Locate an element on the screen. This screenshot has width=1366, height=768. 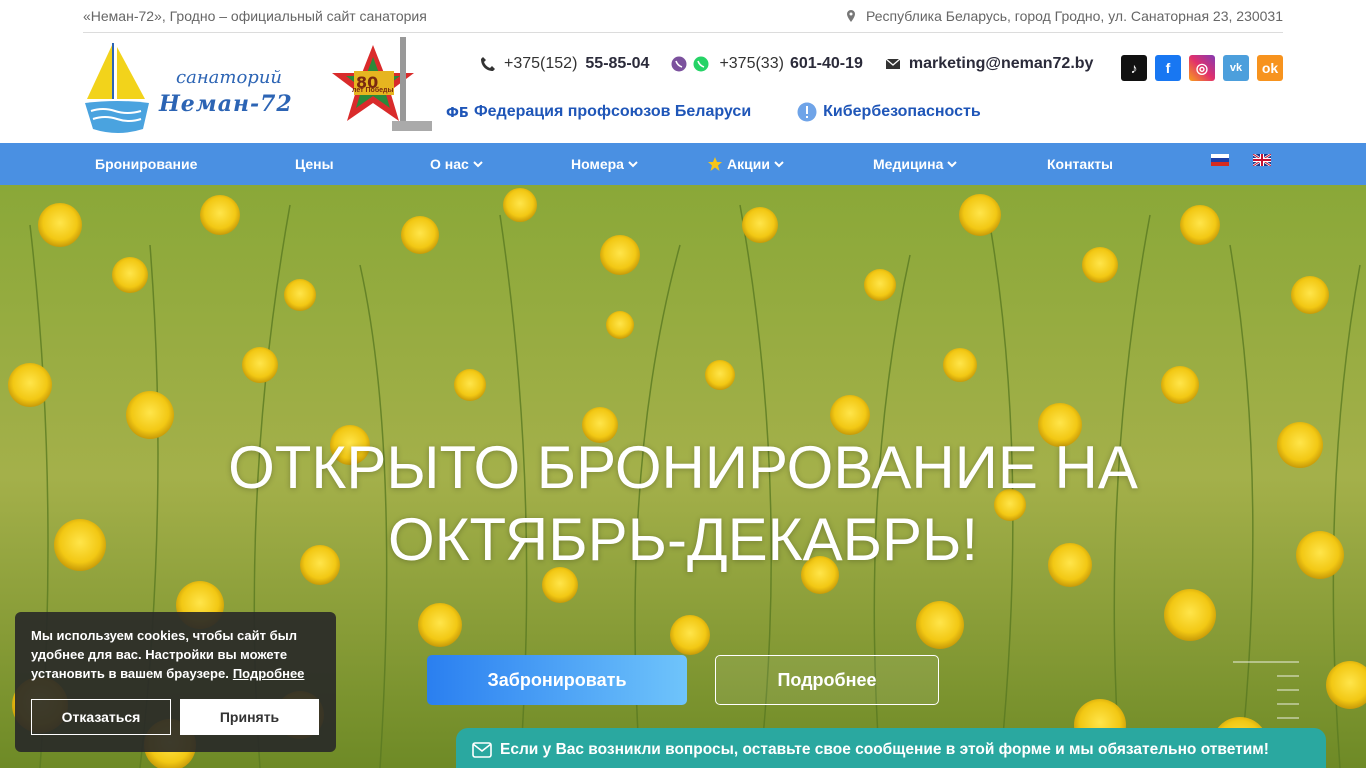
email: marketing@neman72.by is located at coordinates (989, 64).